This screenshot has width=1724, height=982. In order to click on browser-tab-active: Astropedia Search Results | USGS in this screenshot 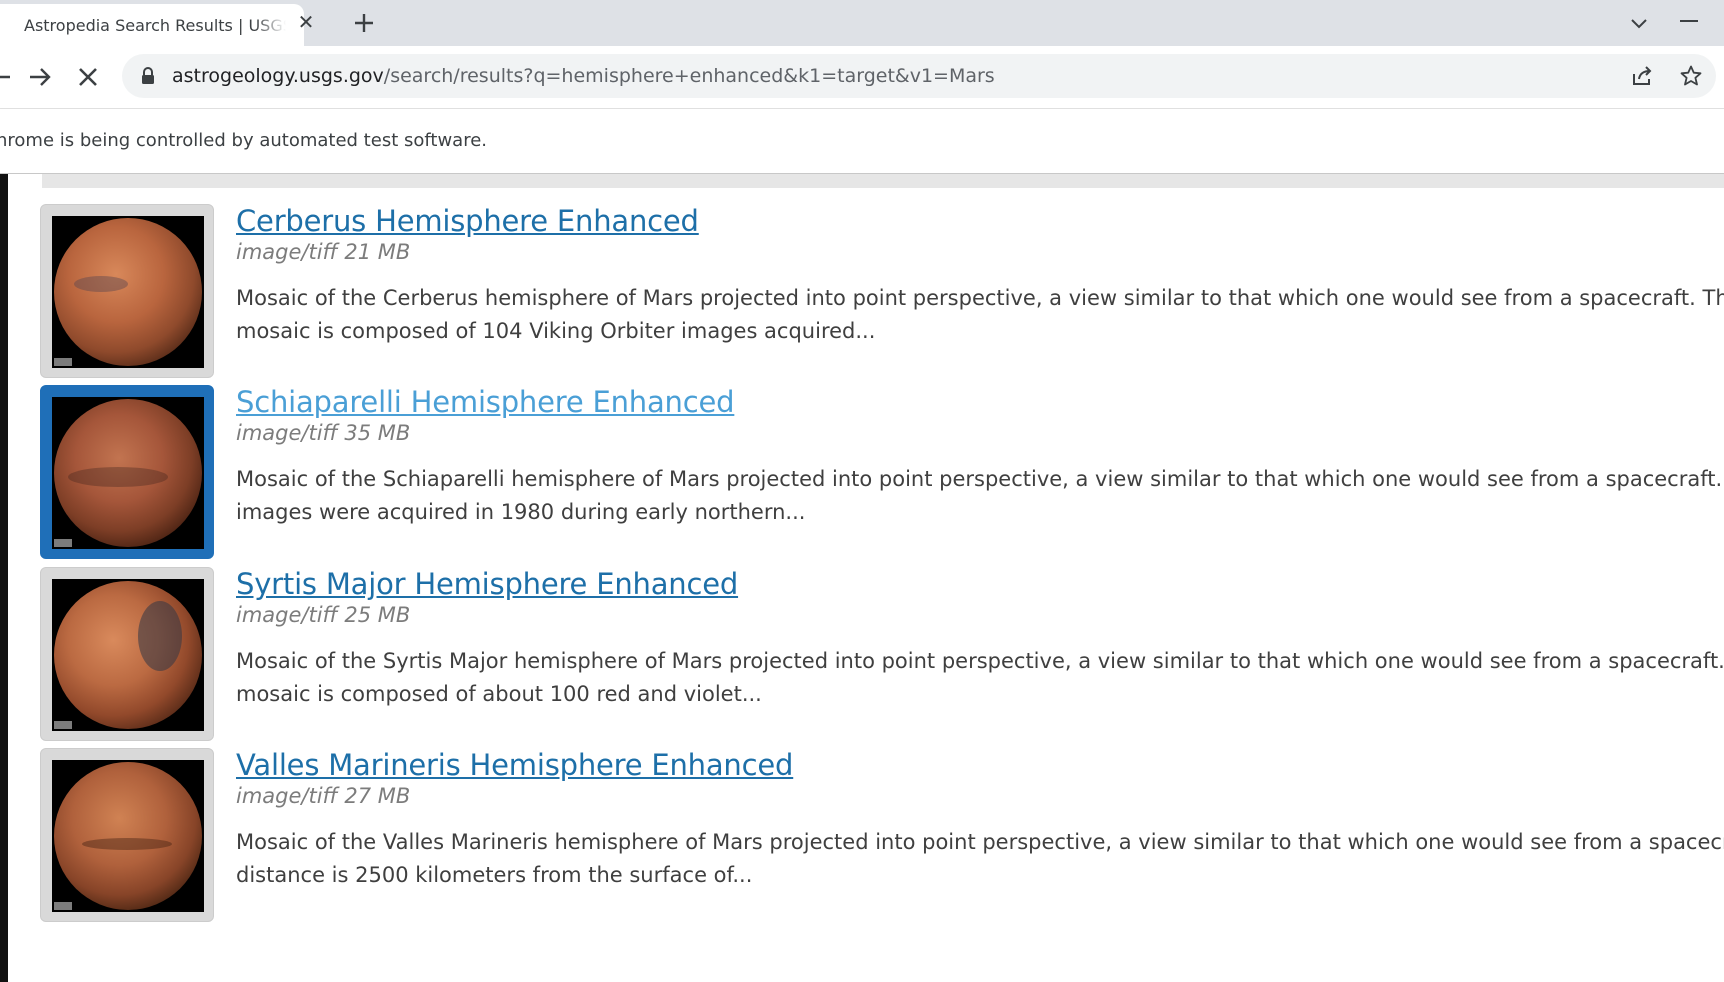, I will do `click(152, 25)`.